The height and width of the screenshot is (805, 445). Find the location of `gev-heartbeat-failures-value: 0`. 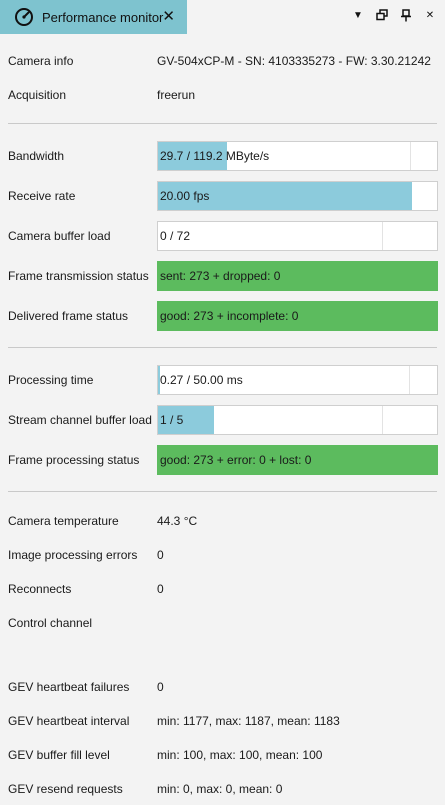

gev-heartbeat-failures-value: 0 is located at coordinates (160, 687).